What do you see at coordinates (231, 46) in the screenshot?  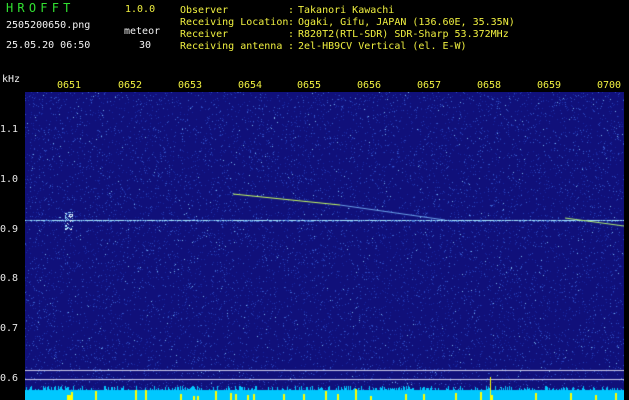 I see `antenna-key: Receiving antenna` at bounding box center [231, 46].